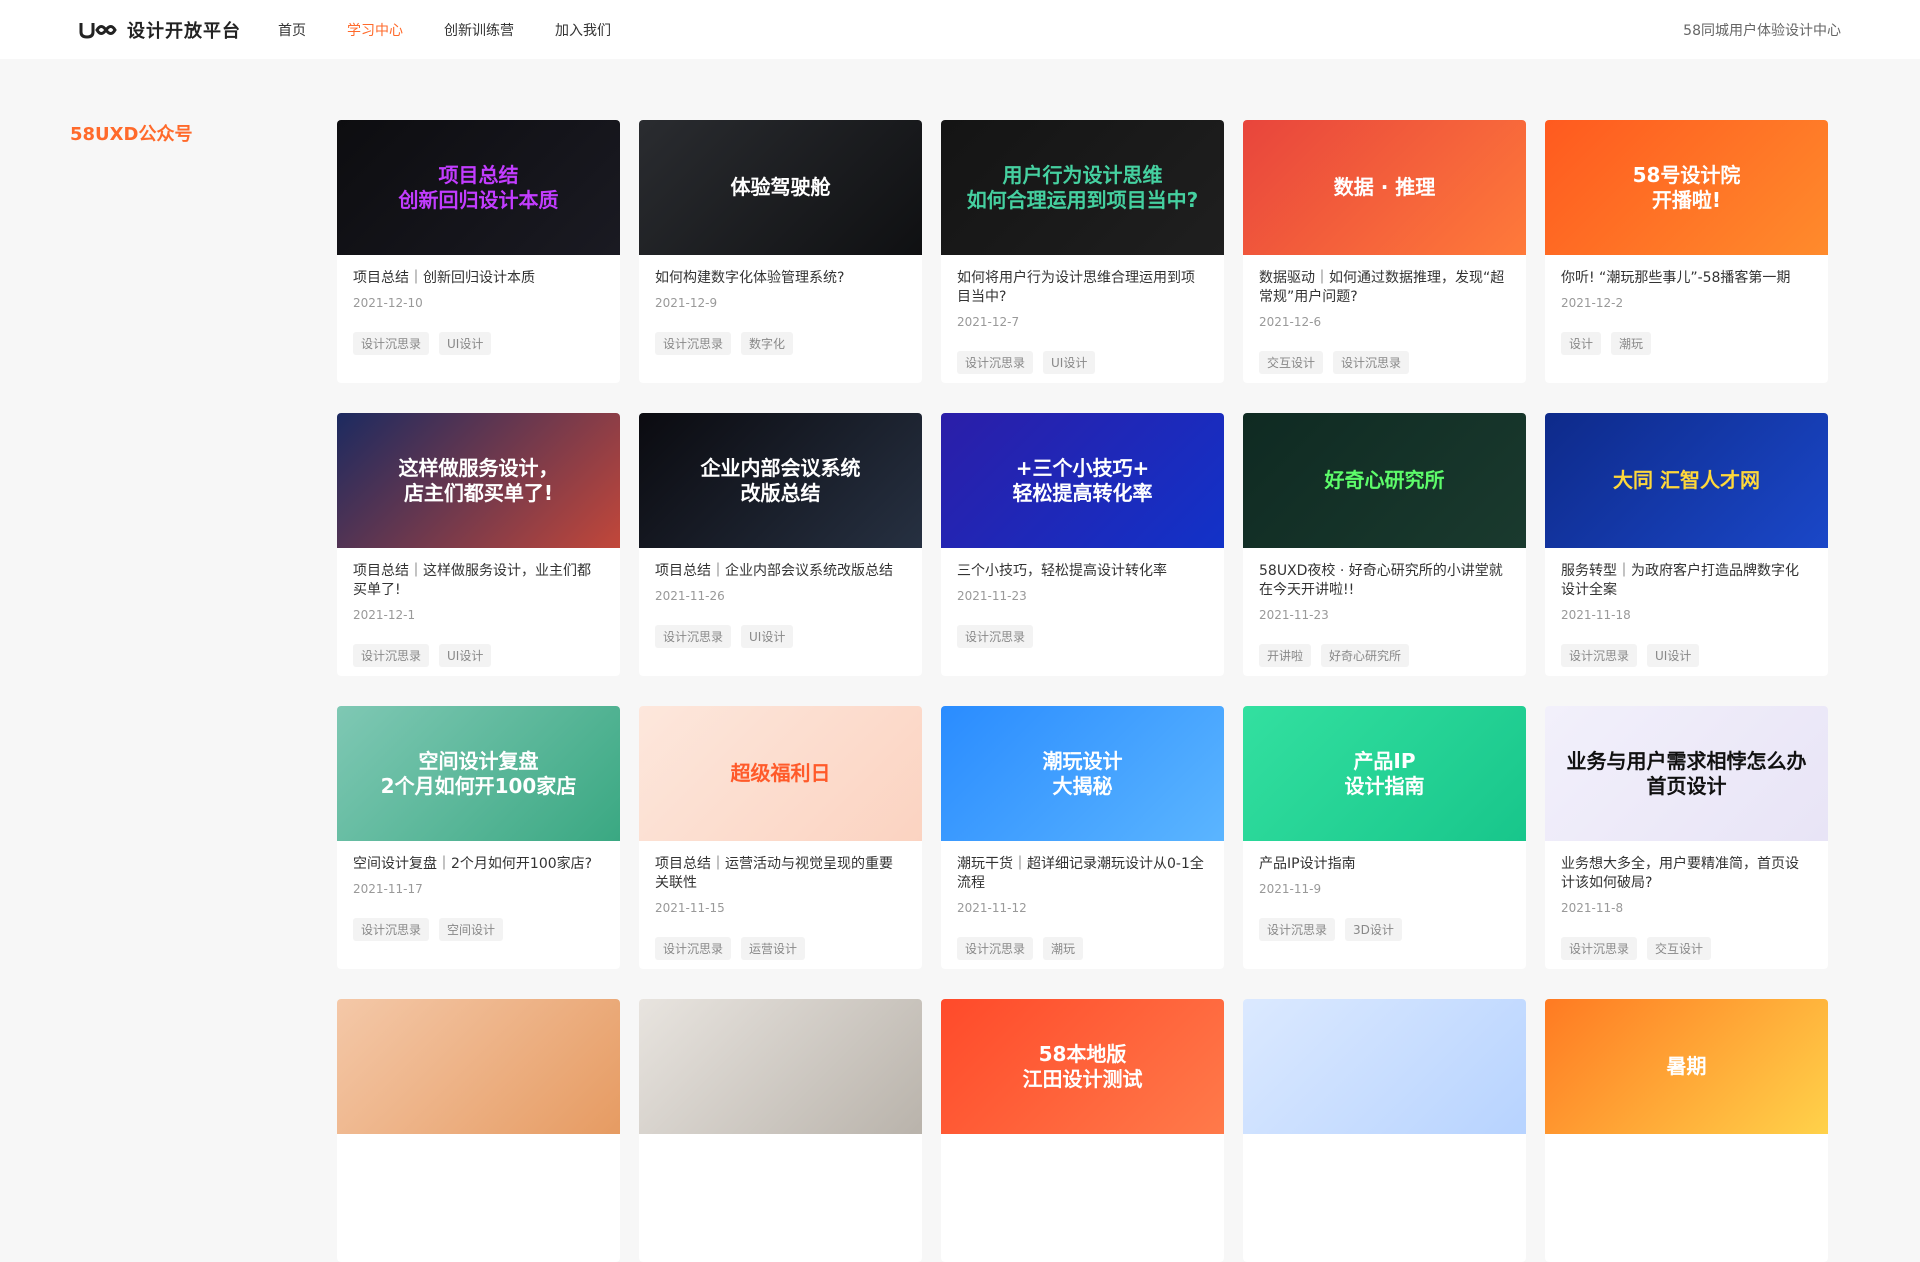 Image resolution: width=1920 pixels, height=1262 pixels. Describe the element at coordinates (1686, 278) in the screenshot. I see `article-title: 你听! “潮玩那些事儿”-58播客第一期` at that location.